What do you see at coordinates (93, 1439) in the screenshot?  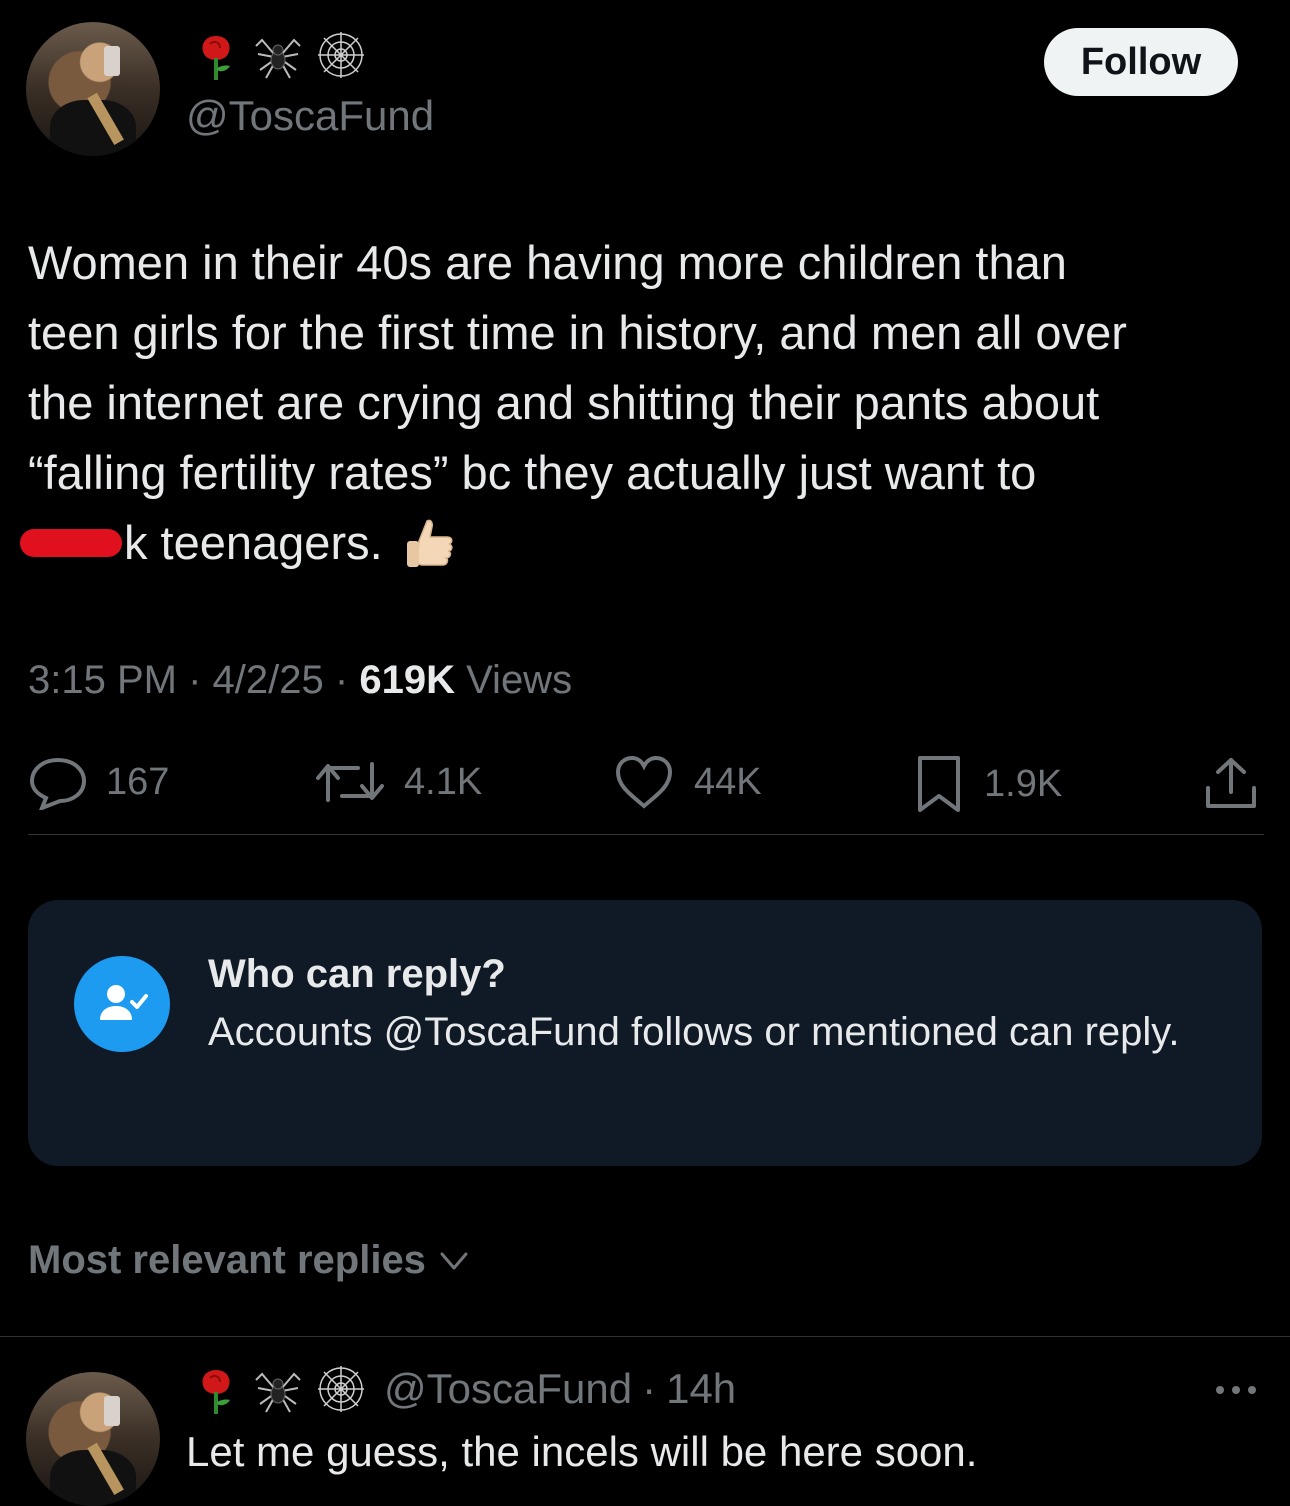 I see `reply-author-avatar` at bounding box center [93, 1439].